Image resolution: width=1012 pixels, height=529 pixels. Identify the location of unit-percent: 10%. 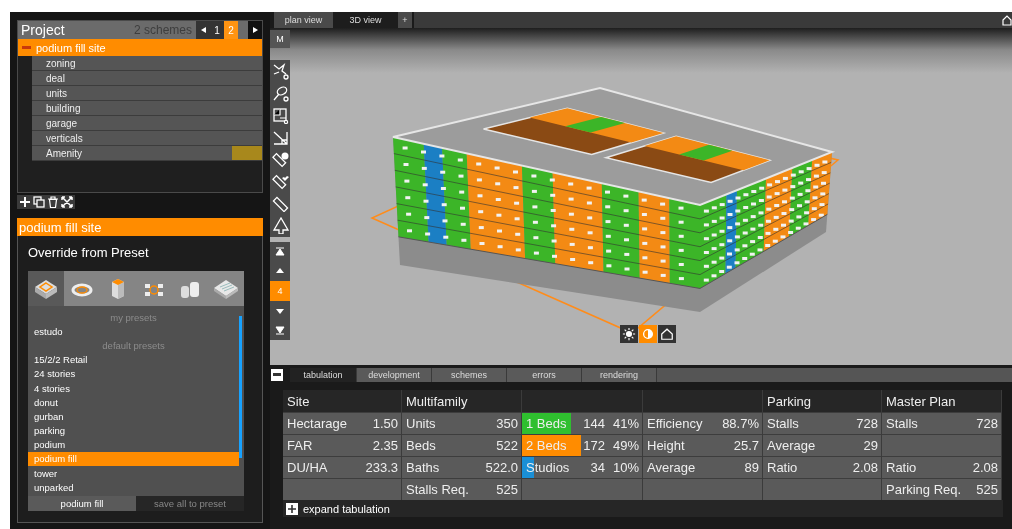
(625, 467).